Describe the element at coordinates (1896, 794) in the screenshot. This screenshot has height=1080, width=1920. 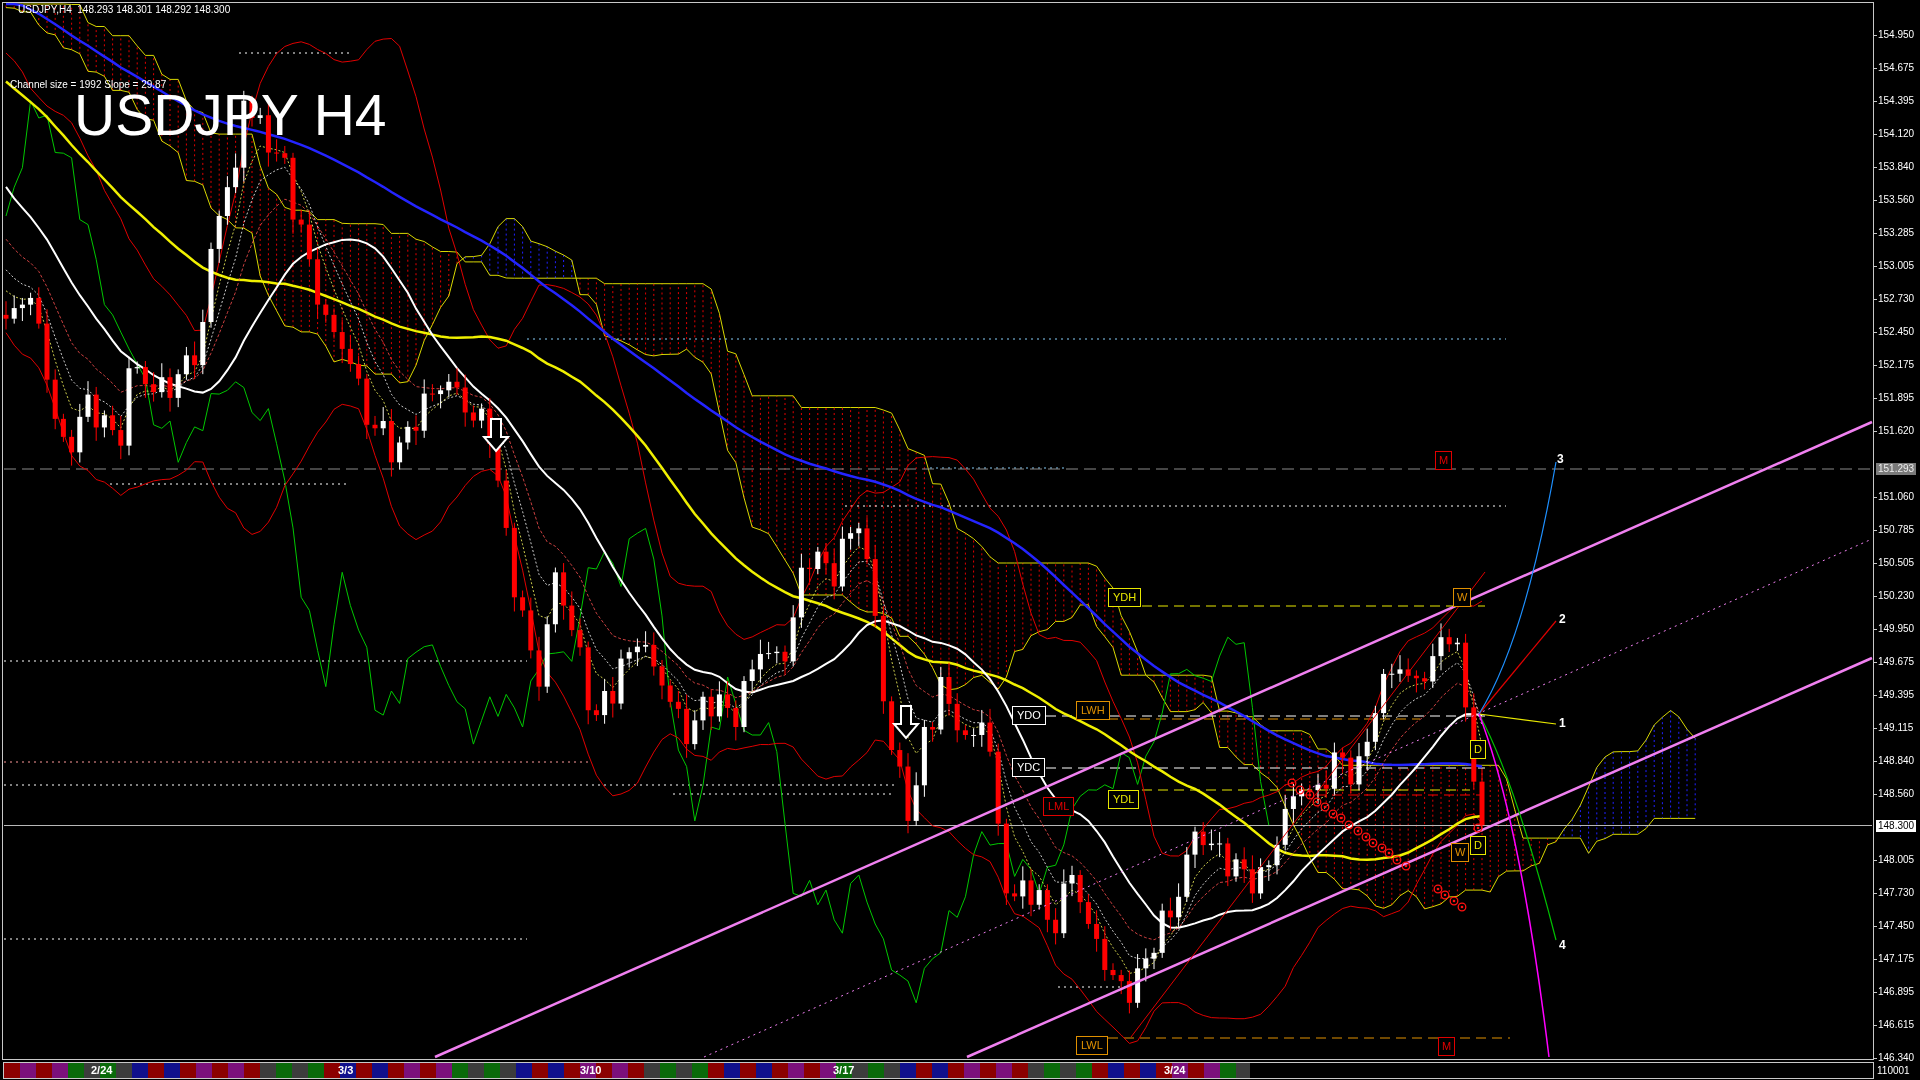
I see `price-label: 148.560` at that location.